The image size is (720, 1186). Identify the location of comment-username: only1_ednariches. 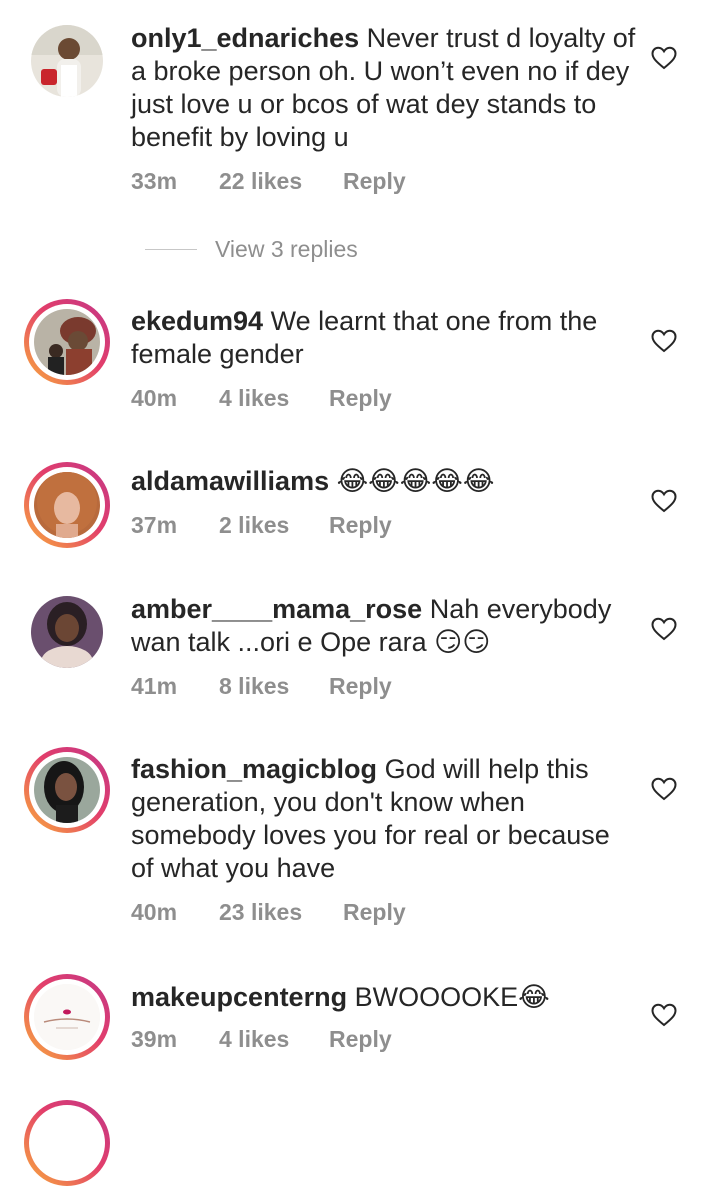
(245, 38).